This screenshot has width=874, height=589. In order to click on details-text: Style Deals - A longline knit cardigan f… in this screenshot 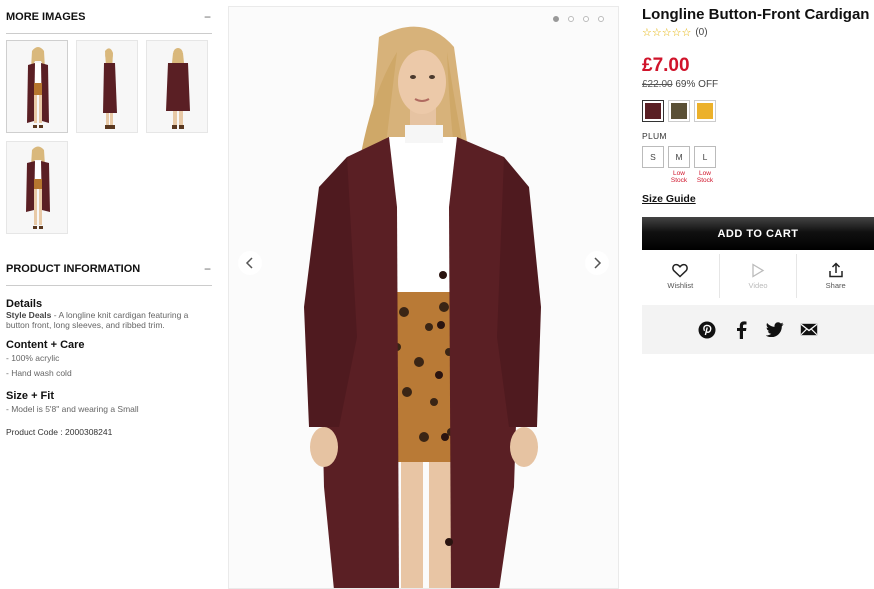, I will do `click(109, 320)`.